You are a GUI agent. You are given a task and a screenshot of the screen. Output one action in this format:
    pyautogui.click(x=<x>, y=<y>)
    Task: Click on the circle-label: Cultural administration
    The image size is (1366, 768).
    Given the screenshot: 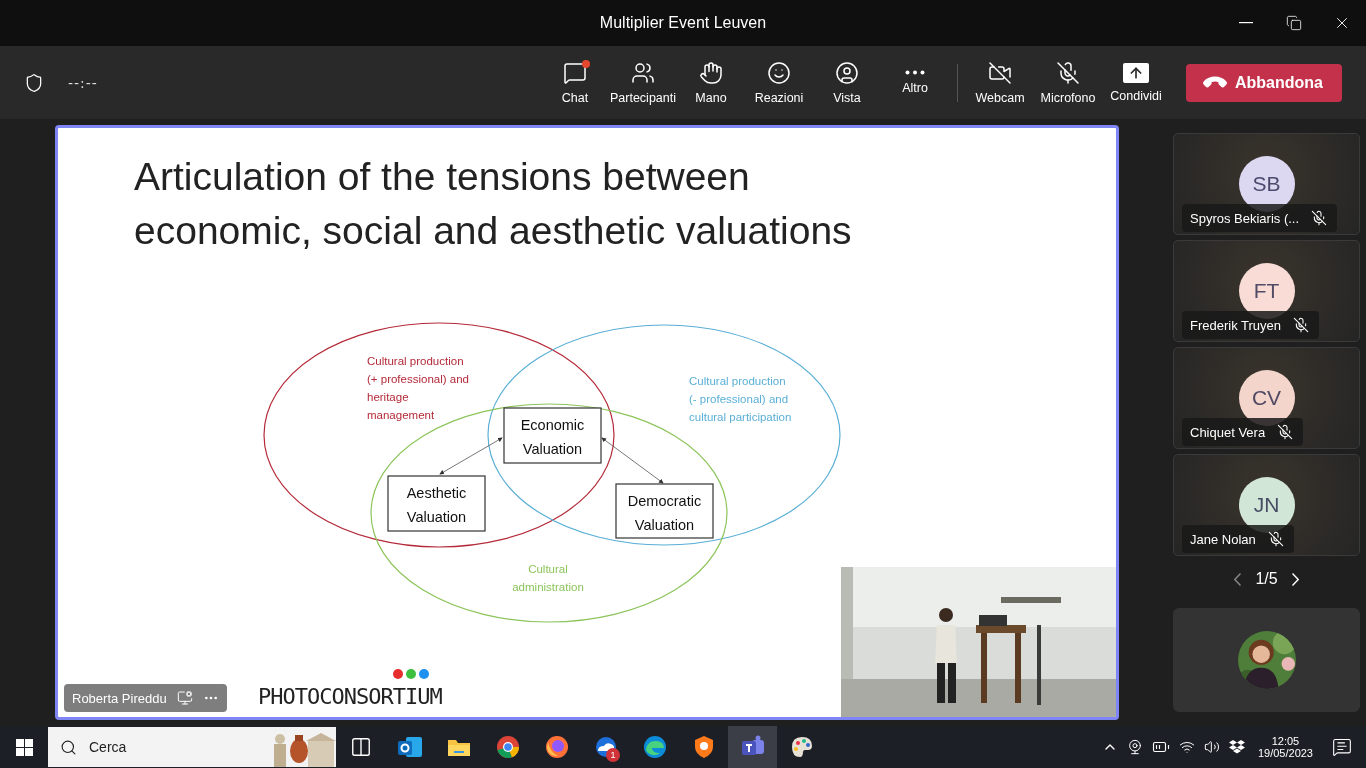 What is the action you would take?
    pyautogui.click(x=548, y=578)
    